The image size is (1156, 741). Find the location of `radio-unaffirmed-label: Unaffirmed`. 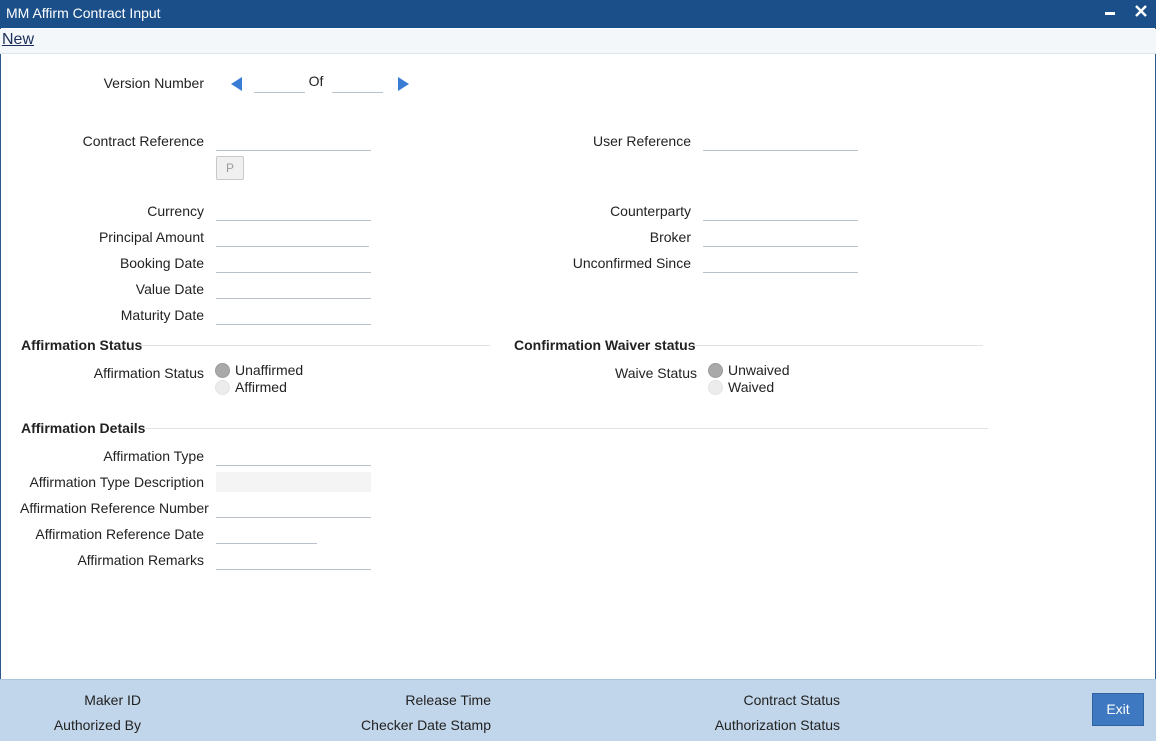

radio-unaffirmed-label: Unaffirmed is located at coordinates (269, 370).